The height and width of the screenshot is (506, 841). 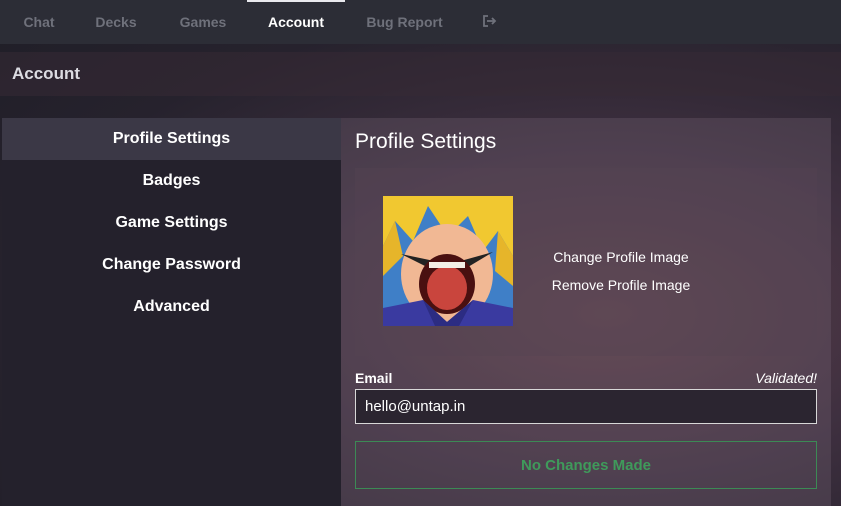 What do you see at coordinates (490, 22) in the screenshot?
I see `logout-icon` at bounding box center [490, 22].